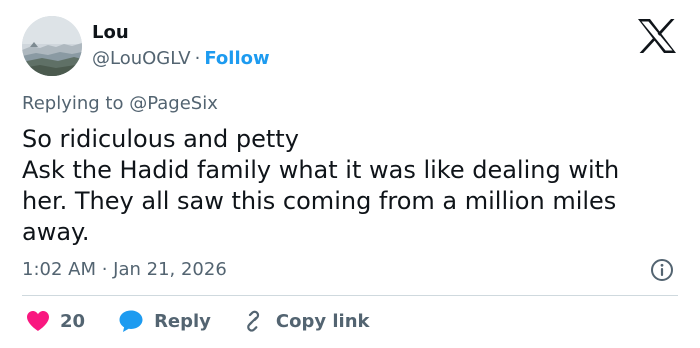 This screenshot has height=348, width=700. I want to click on display-name: Lou, so click(110, 33).